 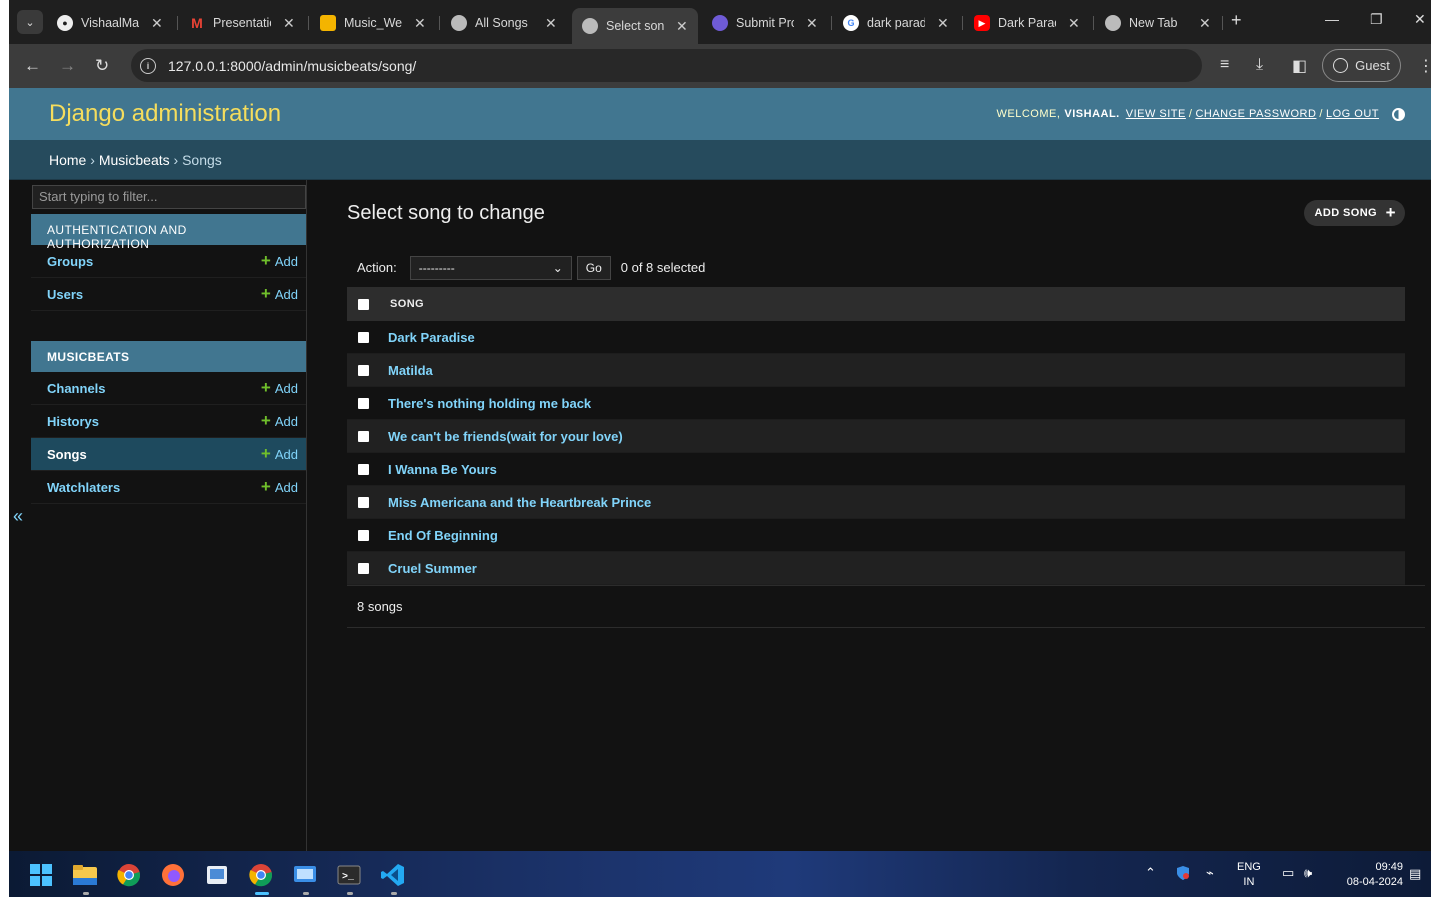 I want to click on reload-icon: ↻, so click(x=102, y=66).